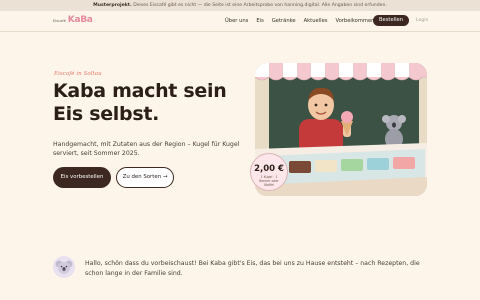  What do you see at coordinates (112, 5) in the screenshot?
I see `banner-label: Musterprojekt.` at bounding box center [112, 5].